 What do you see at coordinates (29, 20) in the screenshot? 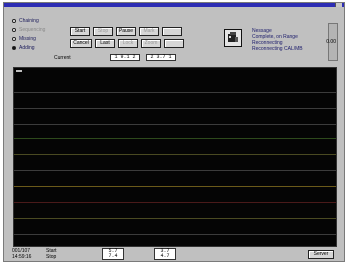
I see `radio-label: Chaining` at bounding box center [29, 20].